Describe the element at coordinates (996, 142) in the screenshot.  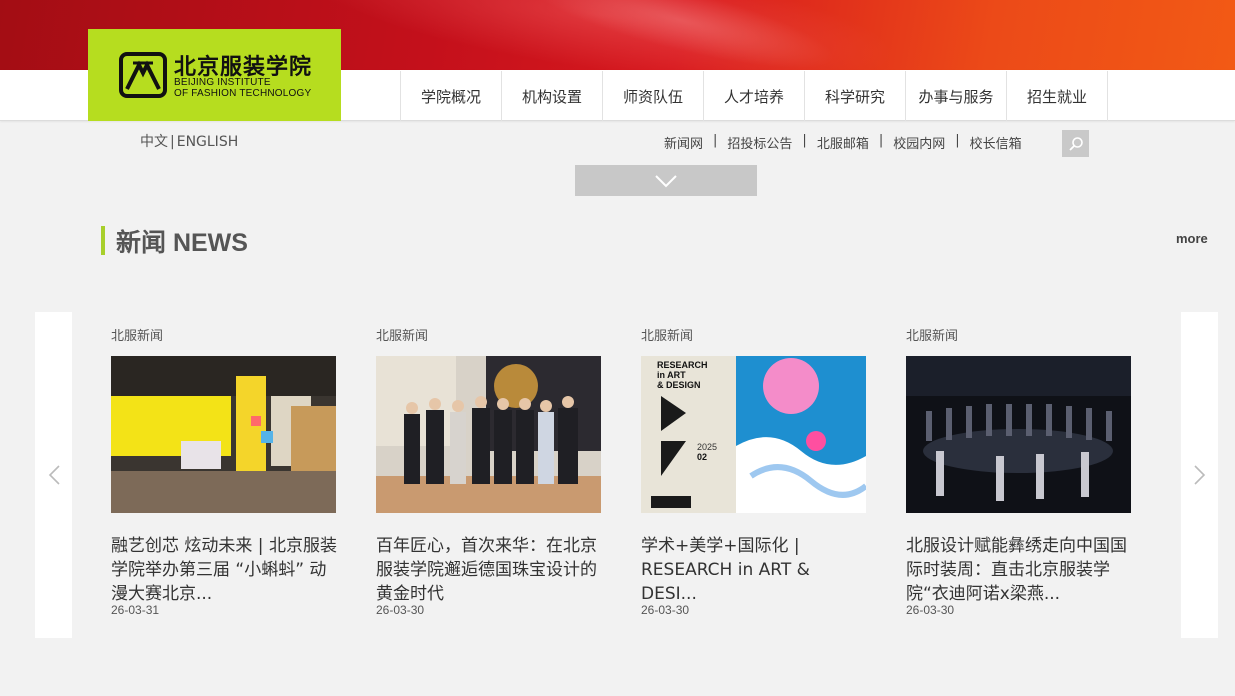
I see `quick-link-president-mailbox: 校长信箱` at that location.